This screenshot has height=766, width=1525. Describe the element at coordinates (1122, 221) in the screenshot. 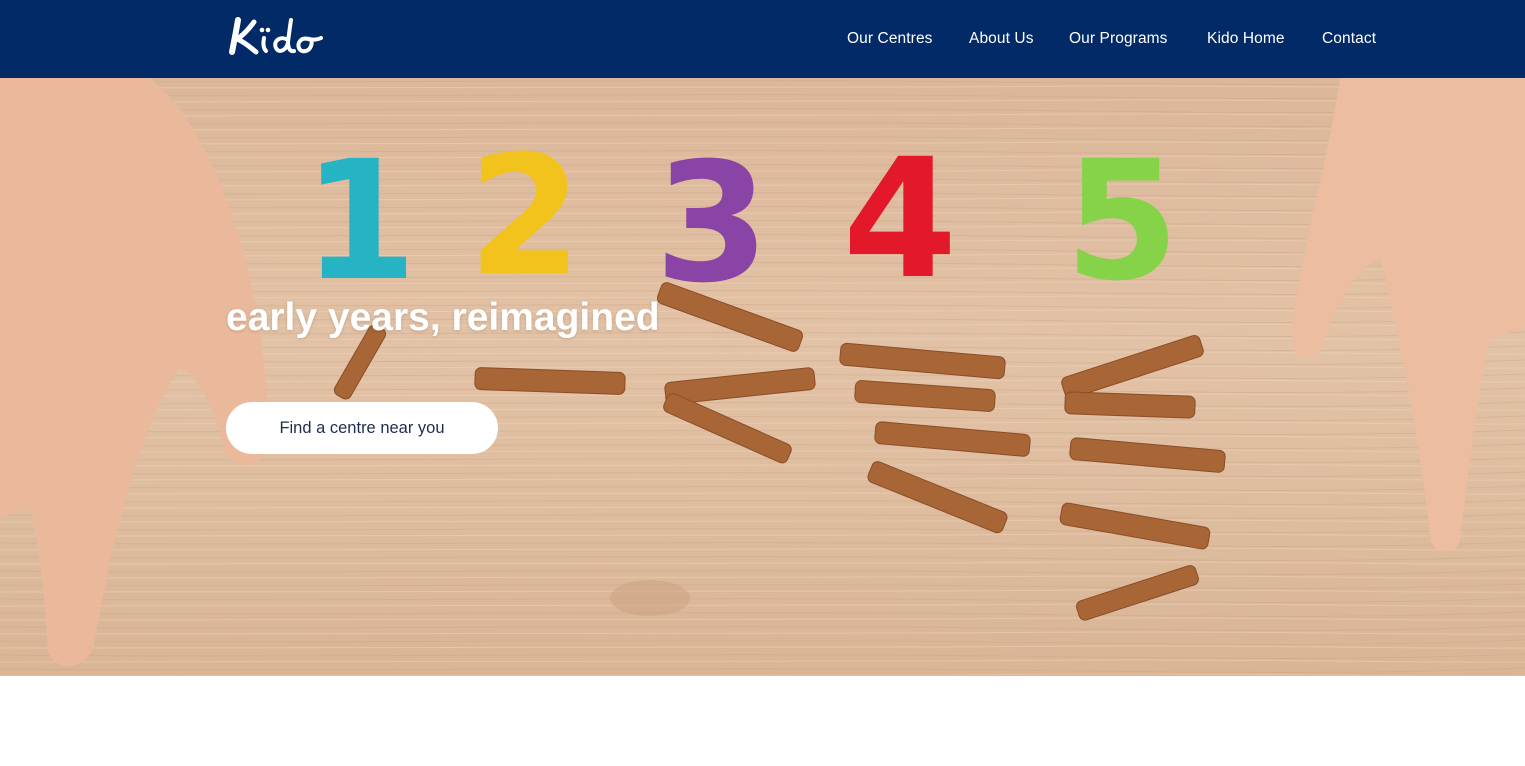

I see `number-five: 5` at that location.